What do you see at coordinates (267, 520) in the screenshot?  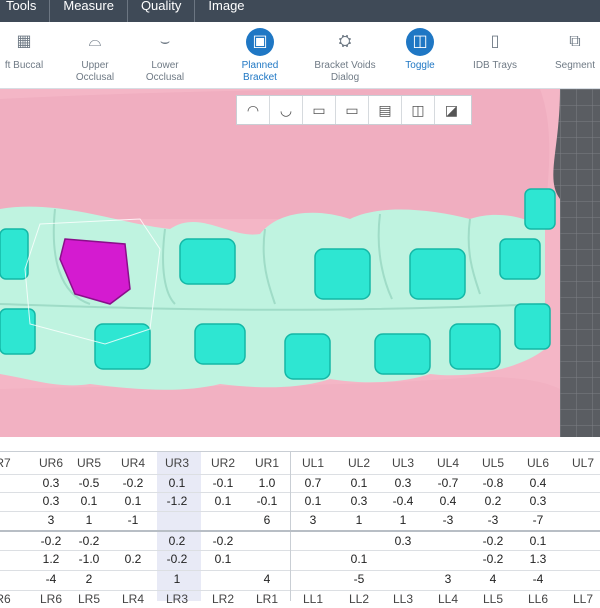 I see `table-cell: 6` at bounding box center [267, 520].